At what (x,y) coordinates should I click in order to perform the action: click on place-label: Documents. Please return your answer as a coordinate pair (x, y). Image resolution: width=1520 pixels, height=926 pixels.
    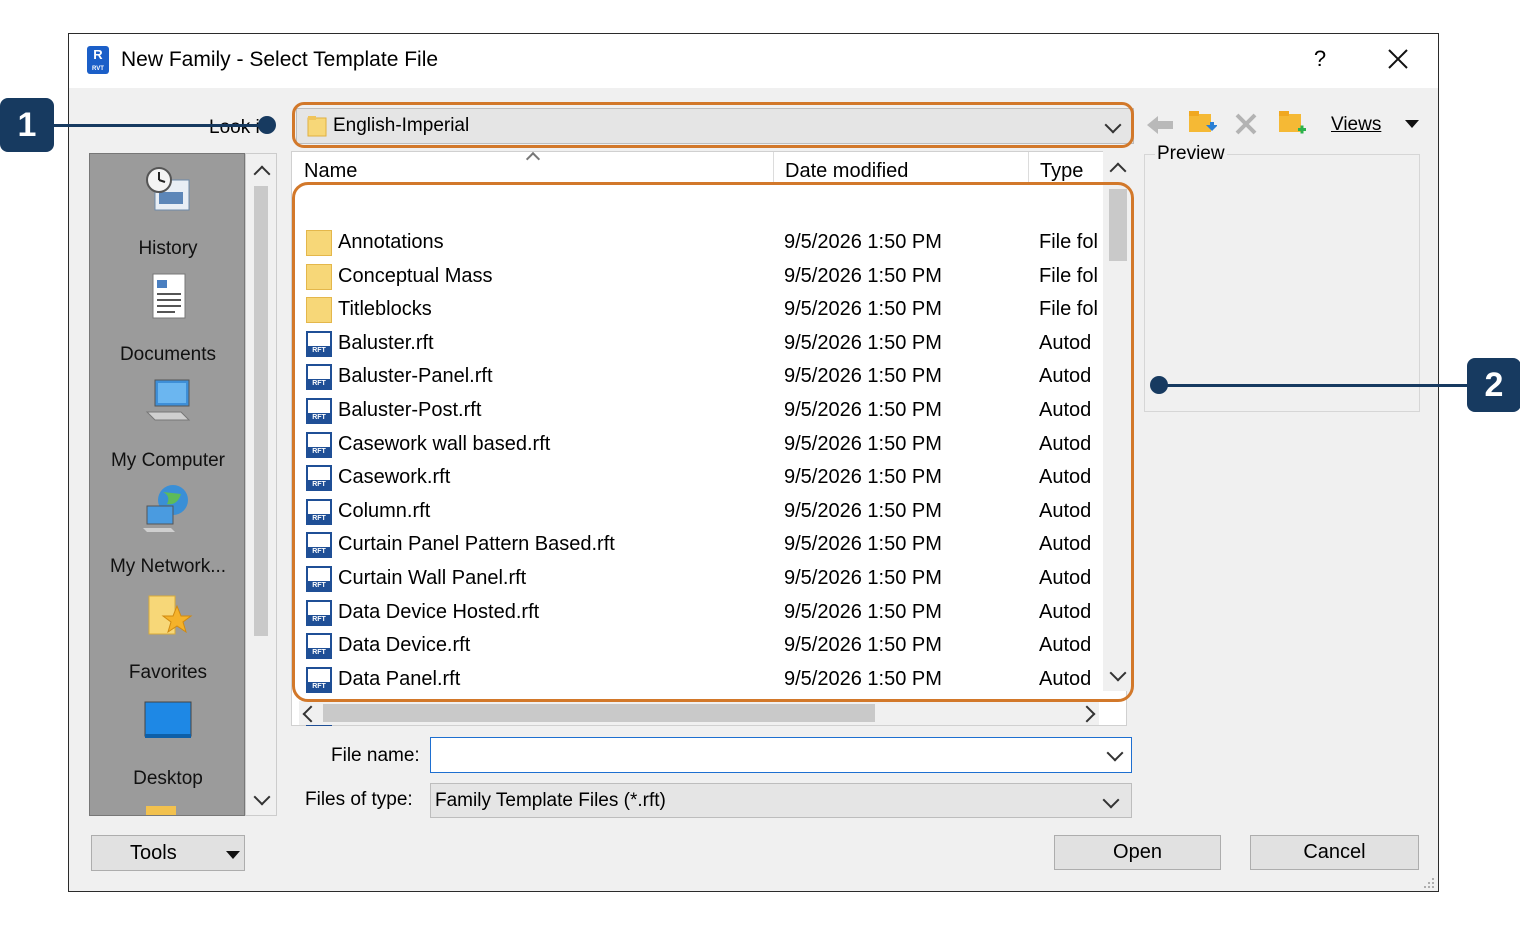
    Looking at the image, I should click on (168, 354).